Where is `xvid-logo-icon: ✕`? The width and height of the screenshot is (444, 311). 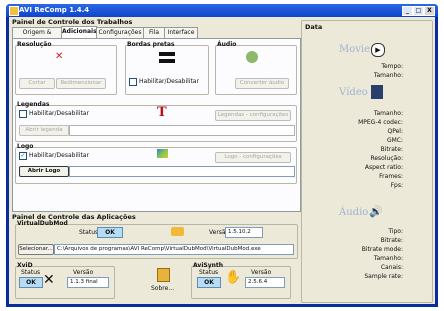 xvid-logo-icon: ✕ is located at coordinates (49, 280).